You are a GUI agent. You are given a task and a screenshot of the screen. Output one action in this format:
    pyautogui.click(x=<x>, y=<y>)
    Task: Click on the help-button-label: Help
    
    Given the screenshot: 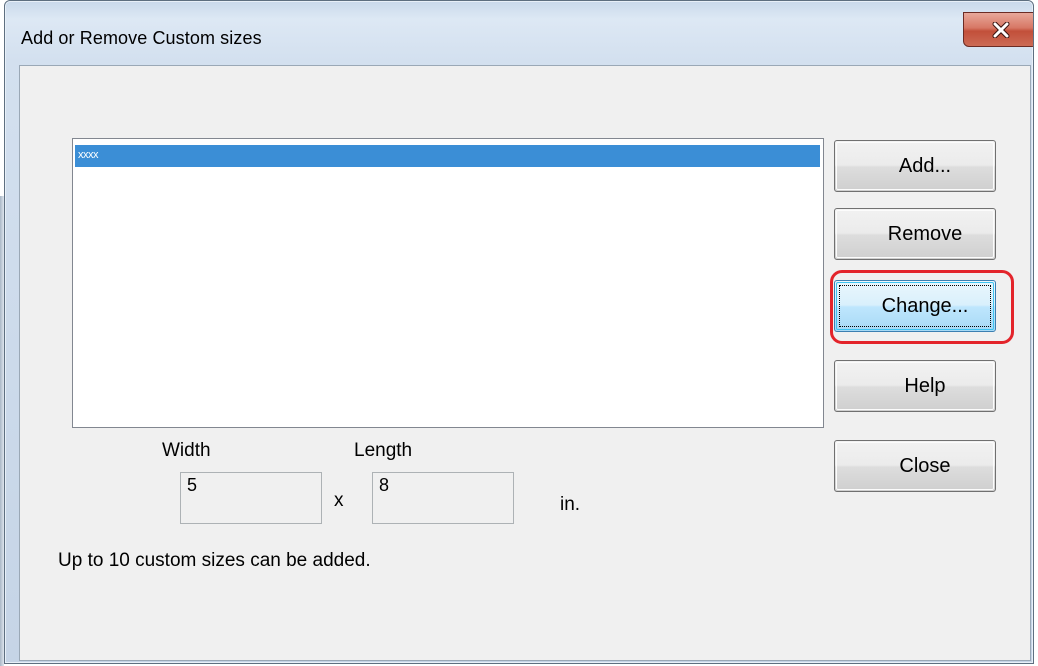 What is the action you would take?
    pyautogui.click(x=925, y=385)
    